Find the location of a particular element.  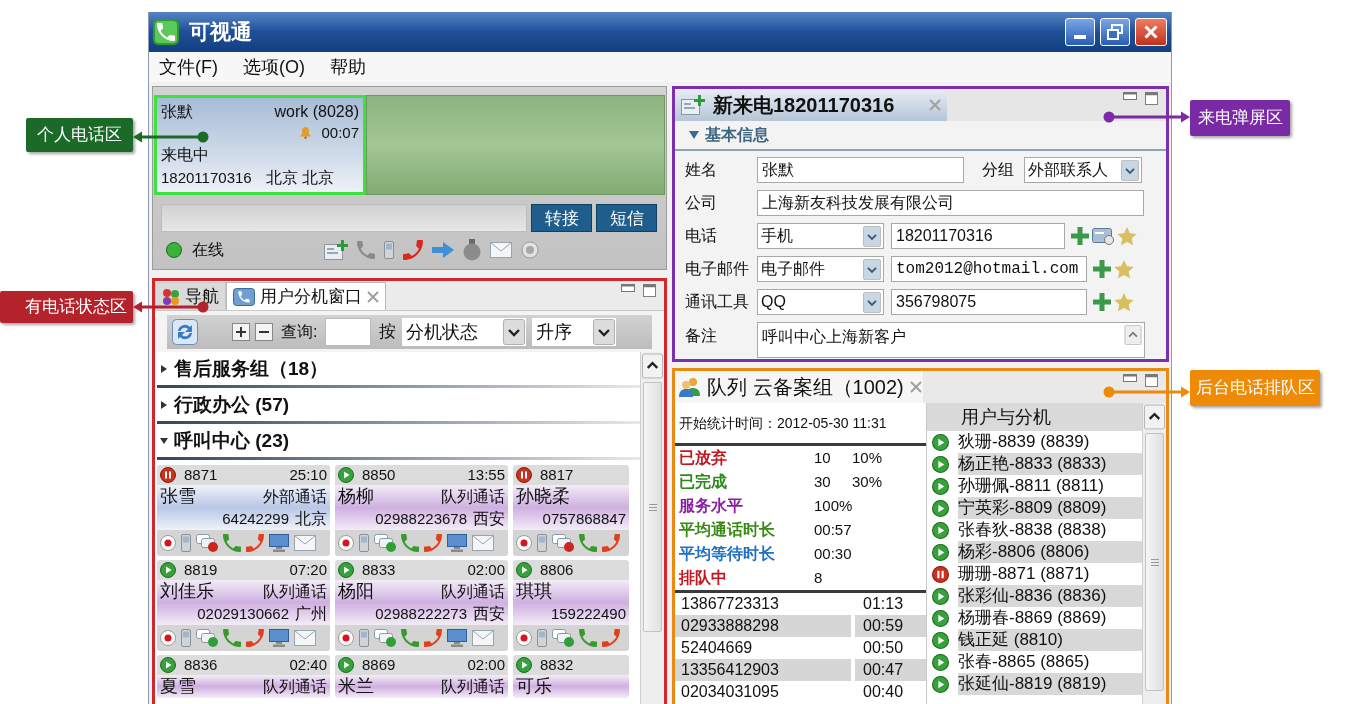

extension-card: 8806 琪琪 159222490 is located at coordinates (571, 605).